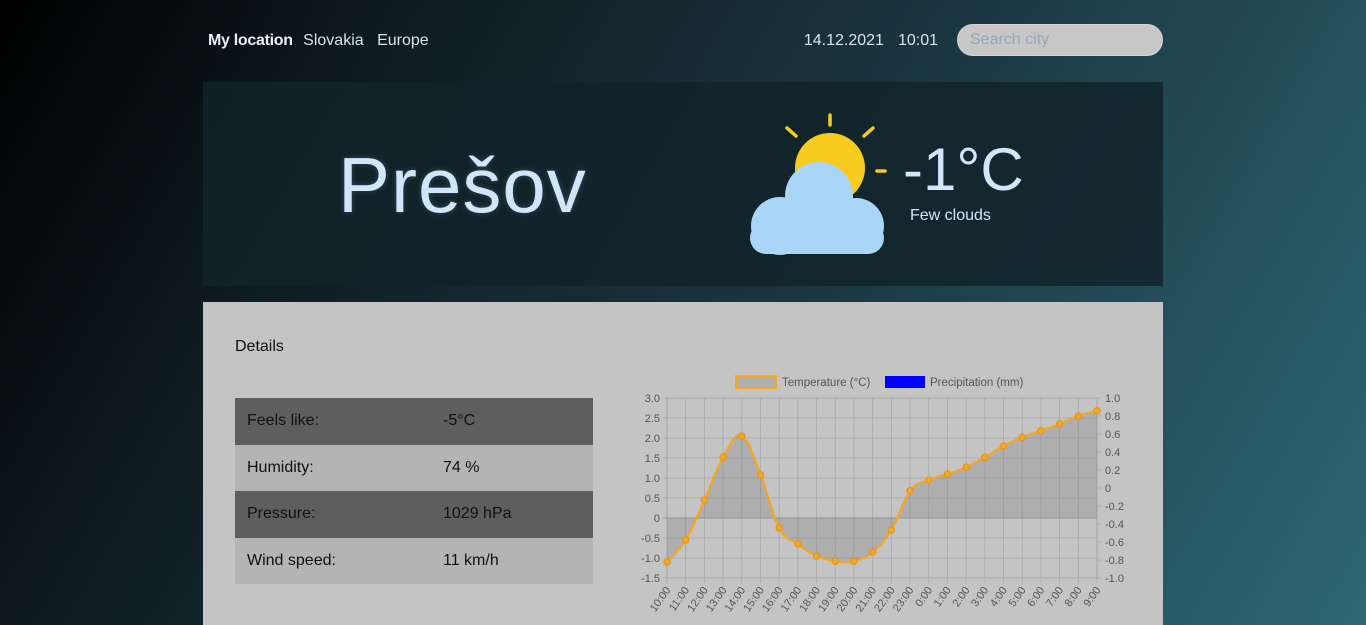  I want to click on right-axis-tick-label: -0.6, so click(1114, 543).